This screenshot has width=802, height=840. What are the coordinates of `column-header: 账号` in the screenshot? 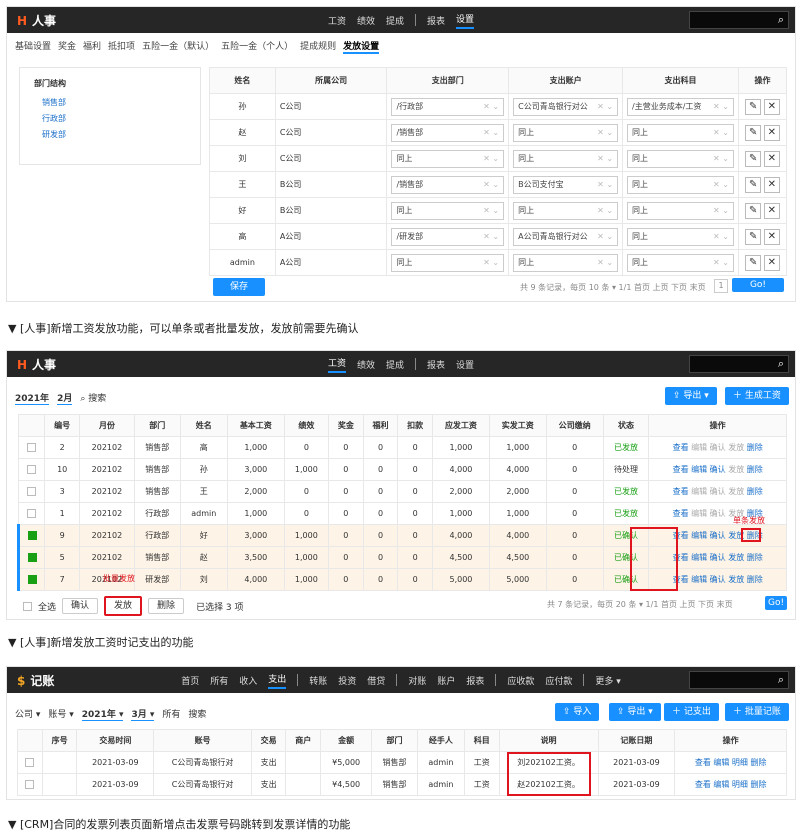 It's located at (202, 740).